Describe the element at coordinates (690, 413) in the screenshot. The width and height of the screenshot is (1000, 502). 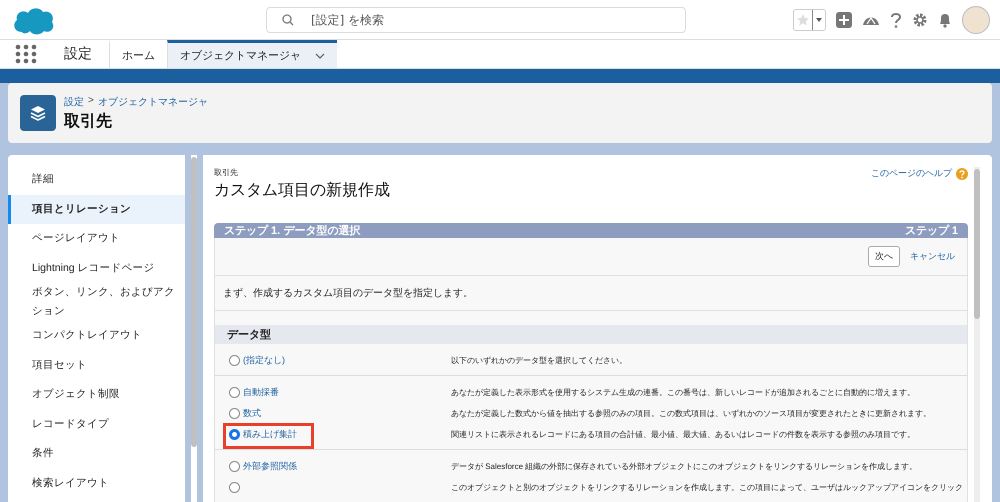
I see `option-description: あなたが定義した数式から値を抽出する参照のみの項目。この数式項目は、いずれかのソース項目が変更されたときに更新されます。` at that location.